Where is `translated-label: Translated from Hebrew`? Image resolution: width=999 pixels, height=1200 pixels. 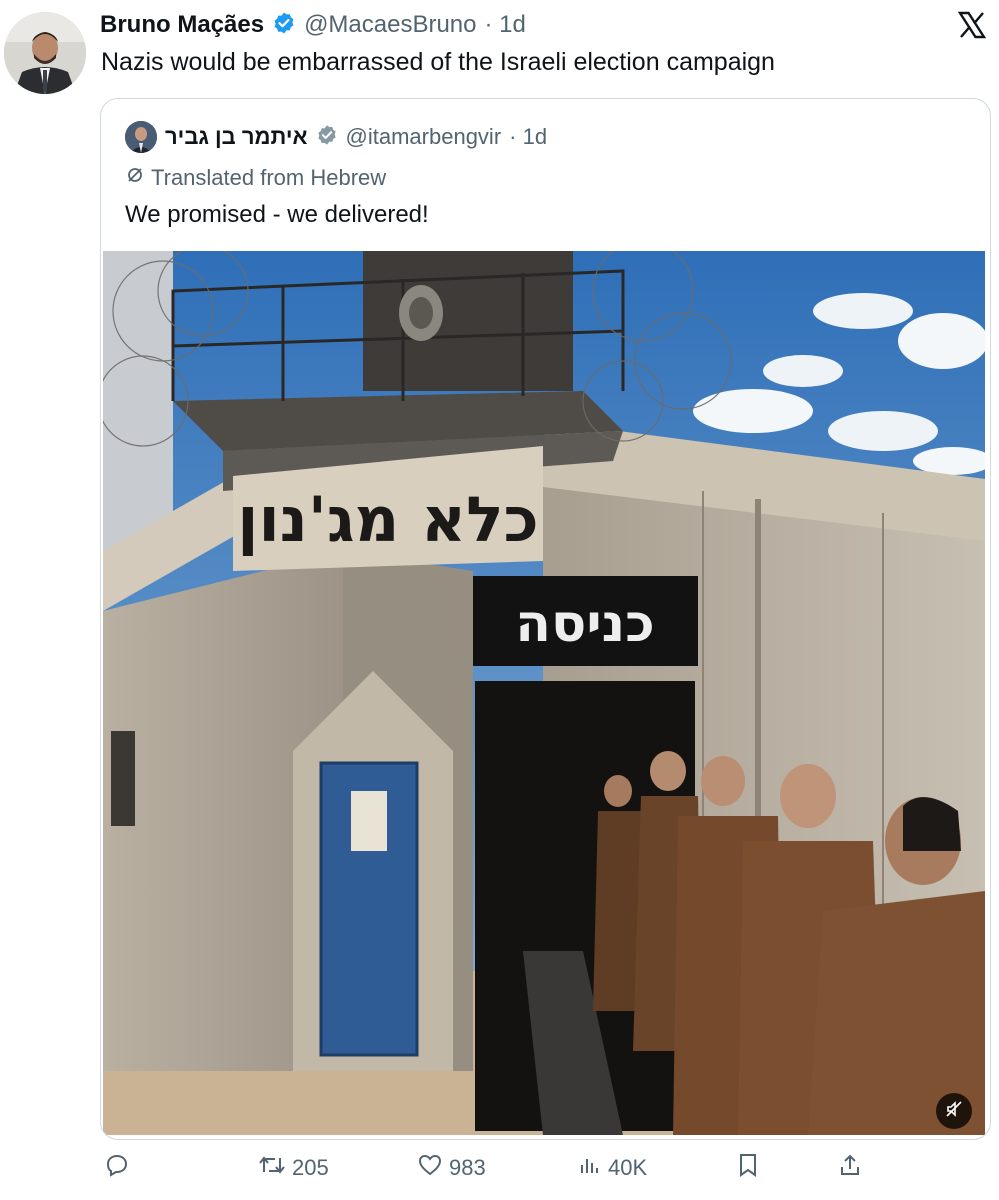 translated-label: Translated from Hebrew is located at coordinates (269, 177).